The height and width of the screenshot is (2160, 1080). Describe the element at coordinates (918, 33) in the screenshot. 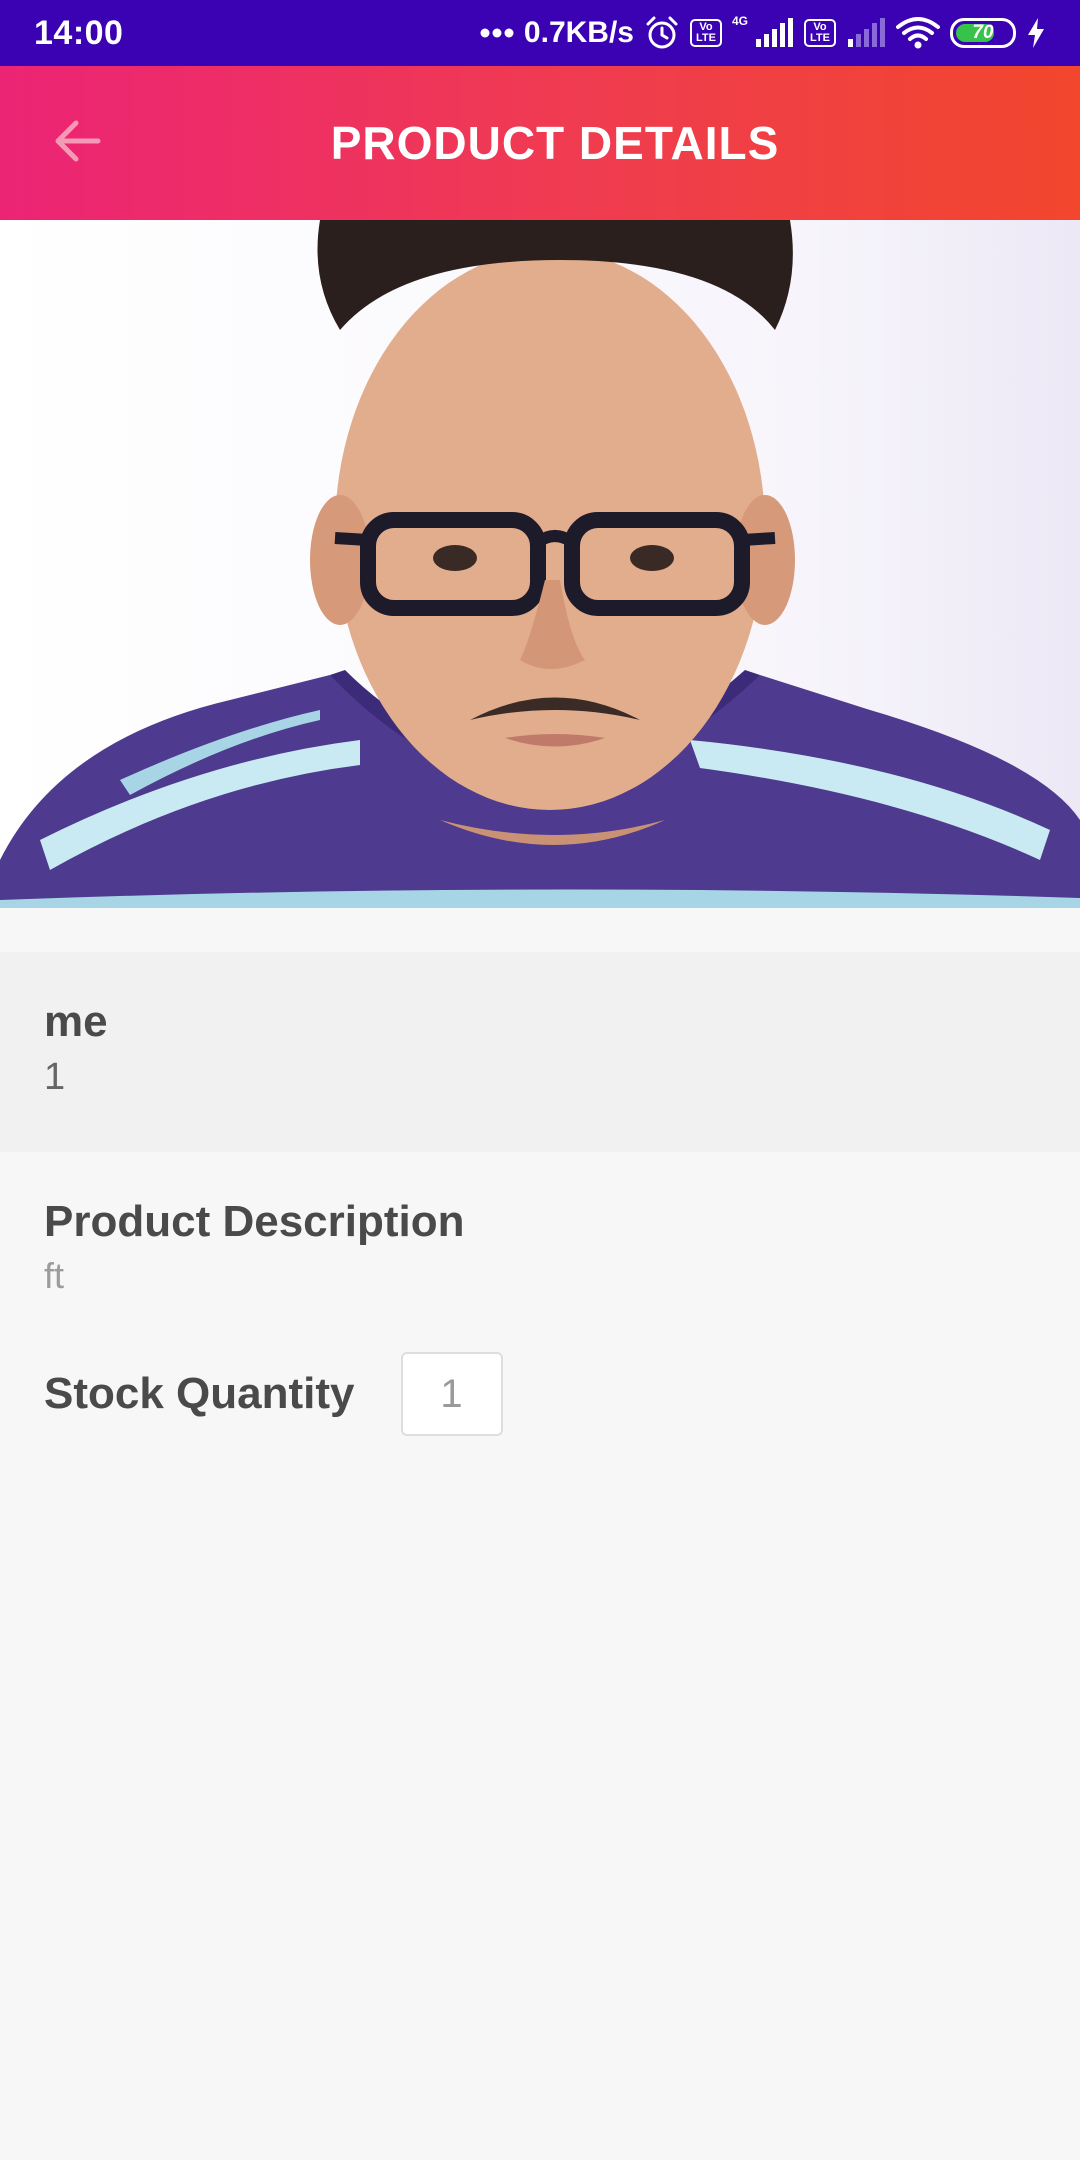

I see `wifi-icon` at that location.